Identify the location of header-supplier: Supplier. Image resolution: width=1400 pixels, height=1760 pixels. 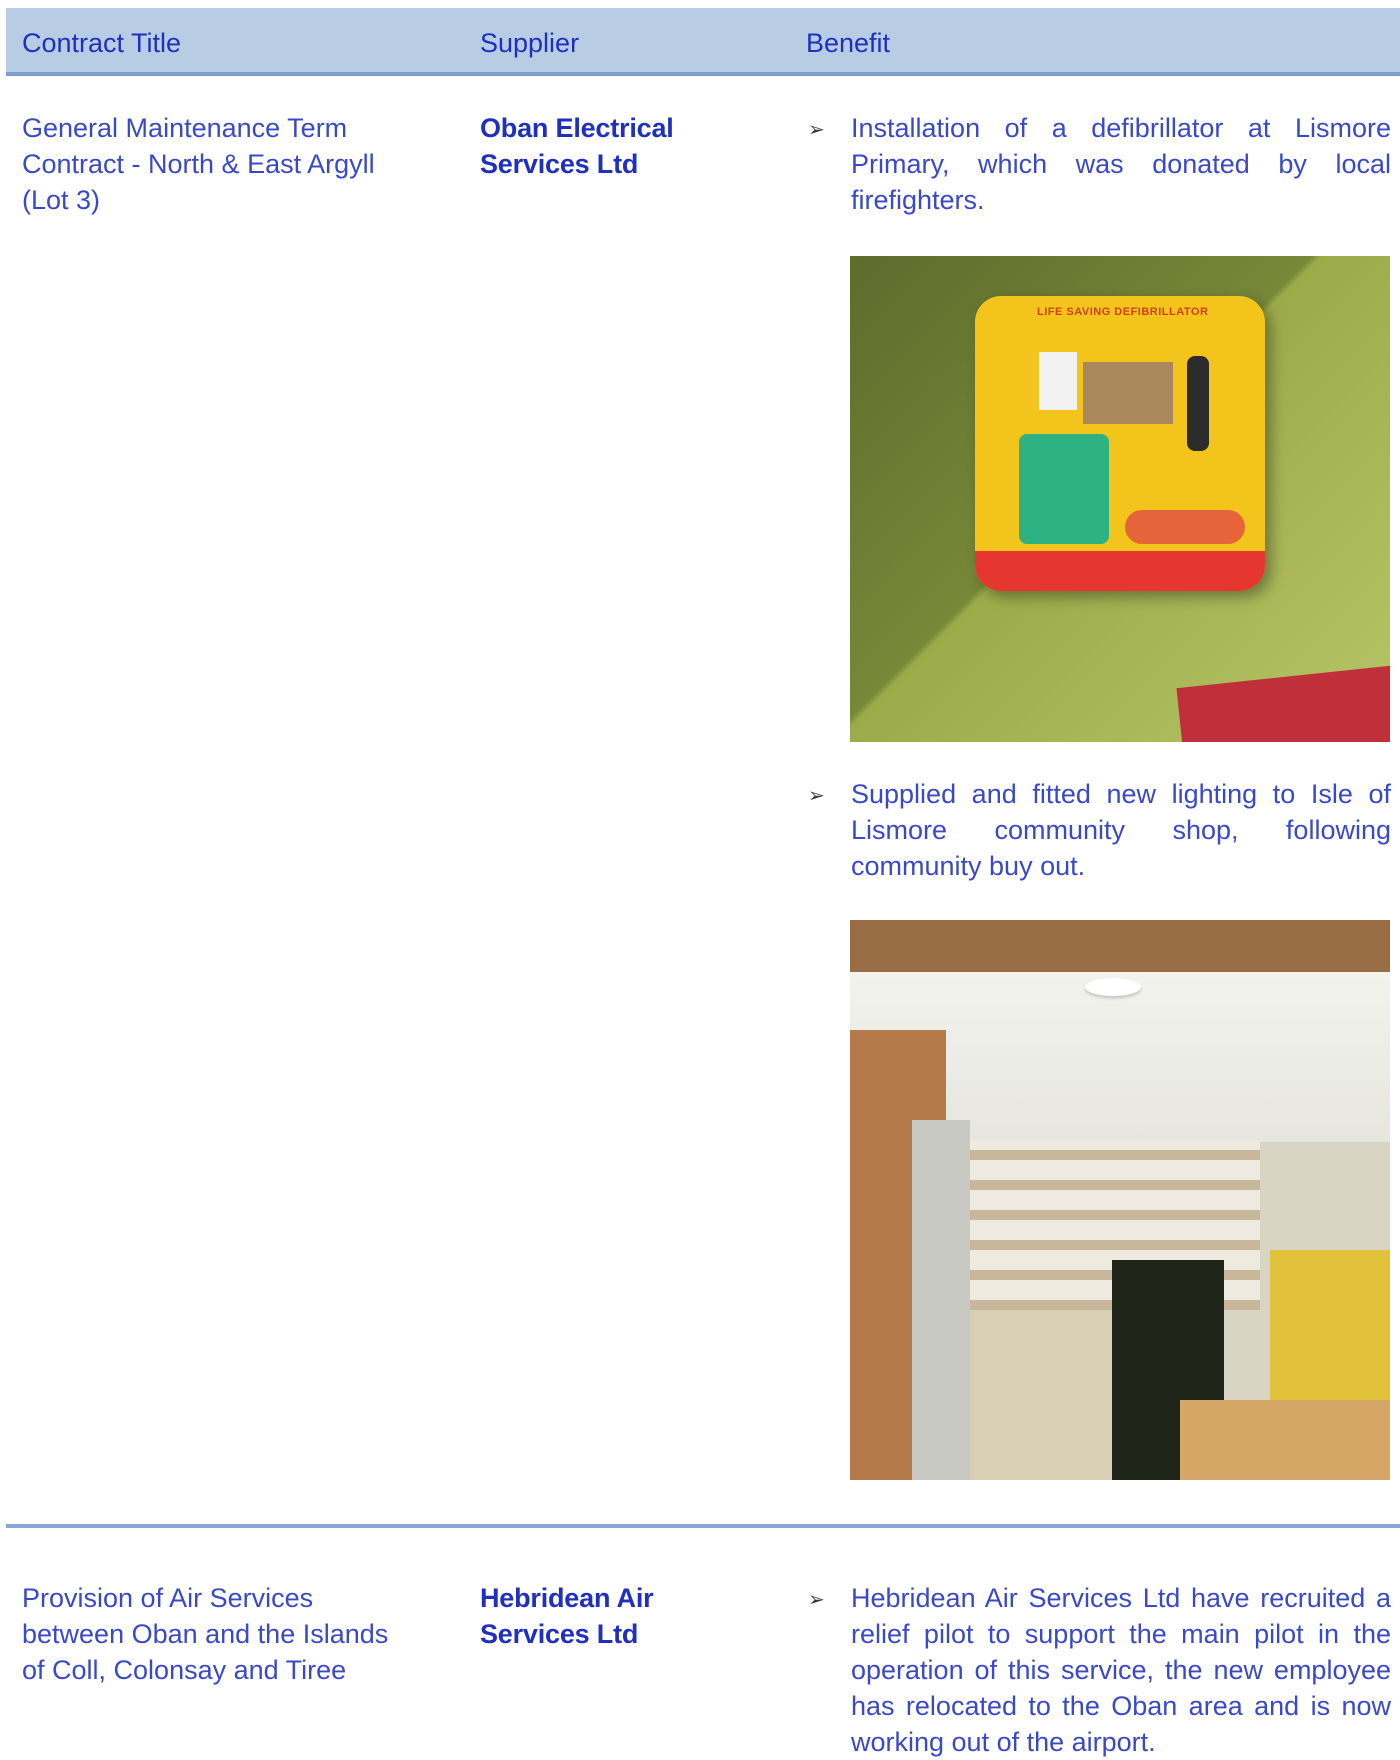
(530, 43).